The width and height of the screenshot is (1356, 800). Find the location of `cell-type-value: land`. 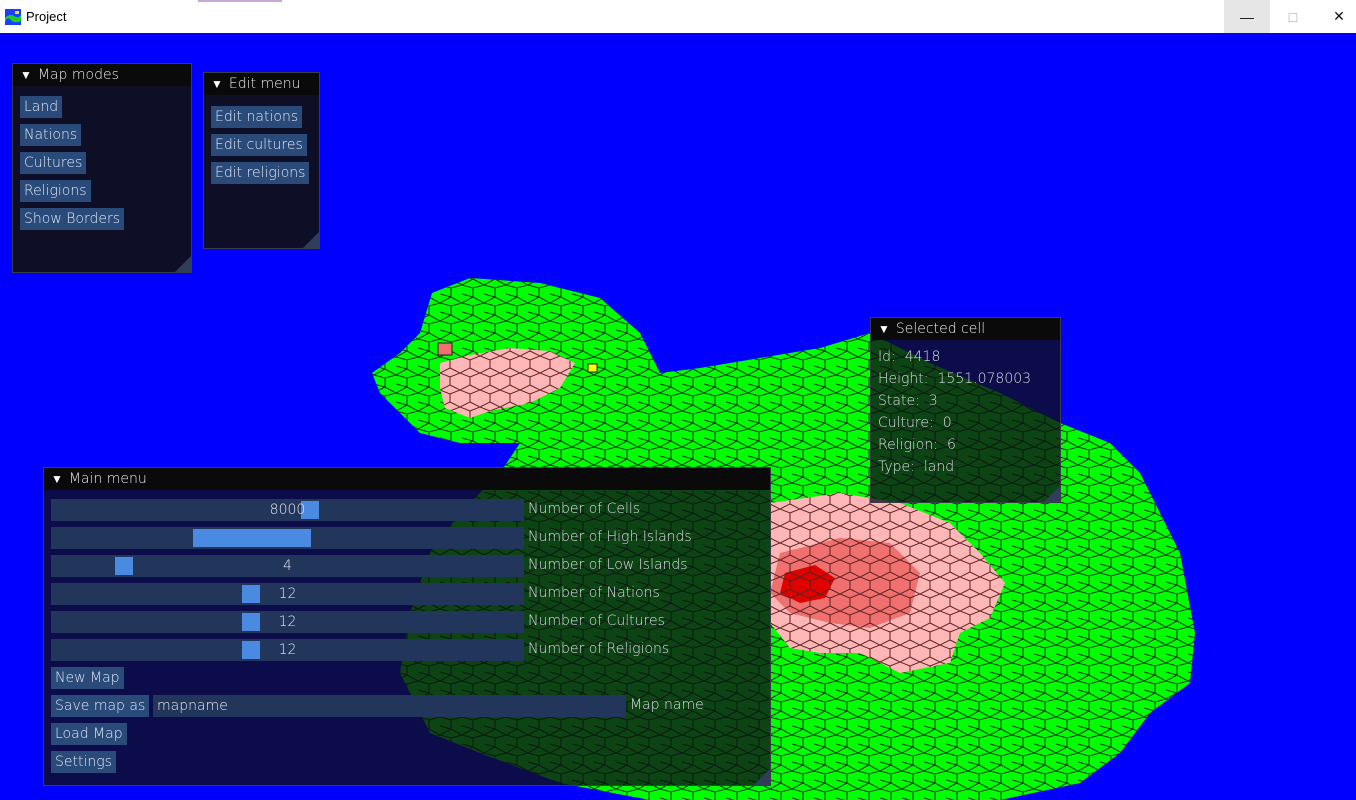

cell-type-value: land is located at coordinates (939, 467).